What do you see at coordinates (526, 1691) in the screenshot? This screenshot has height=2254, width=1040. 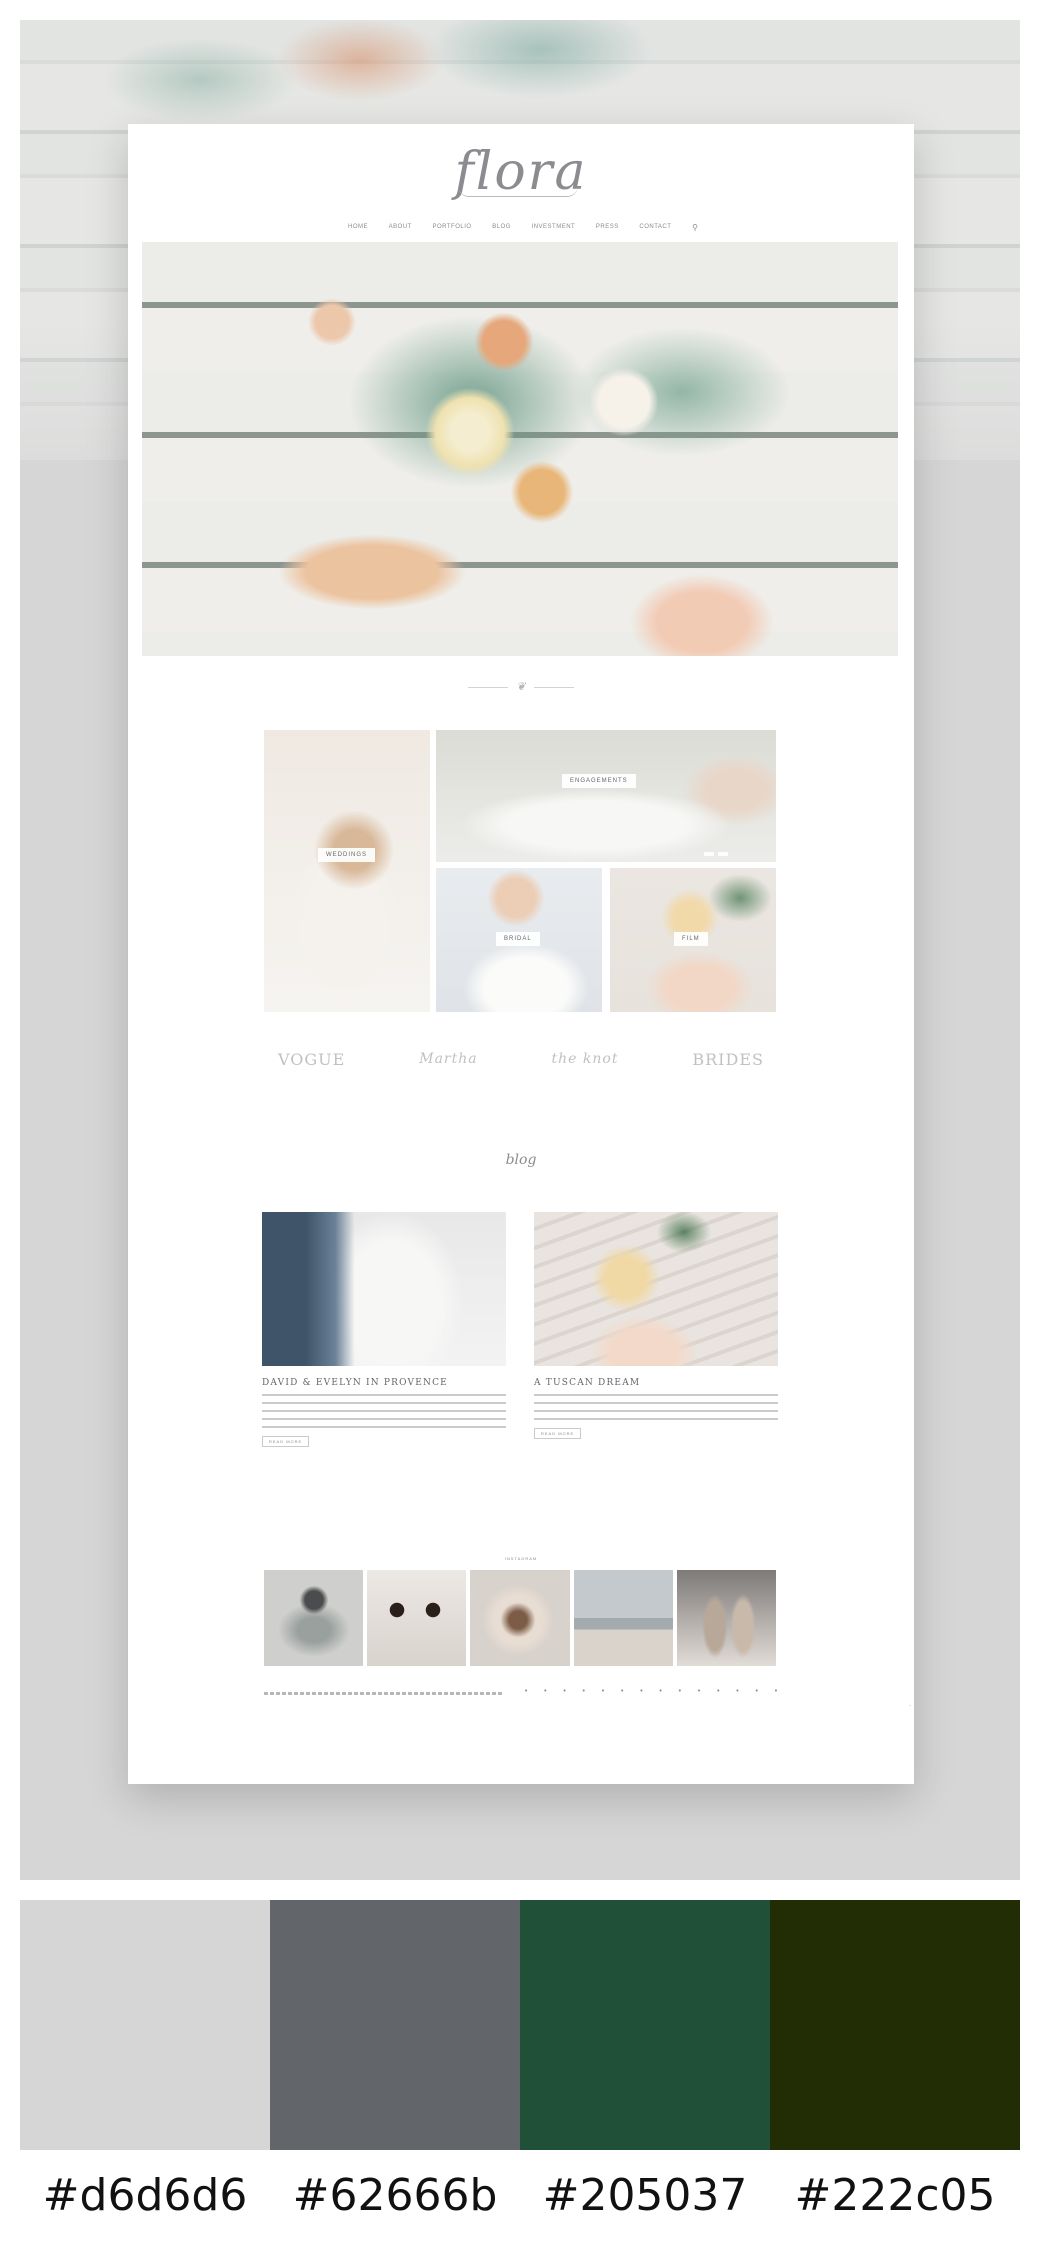 I see `facebook-icon: •` at bounding box center [526, 1691].